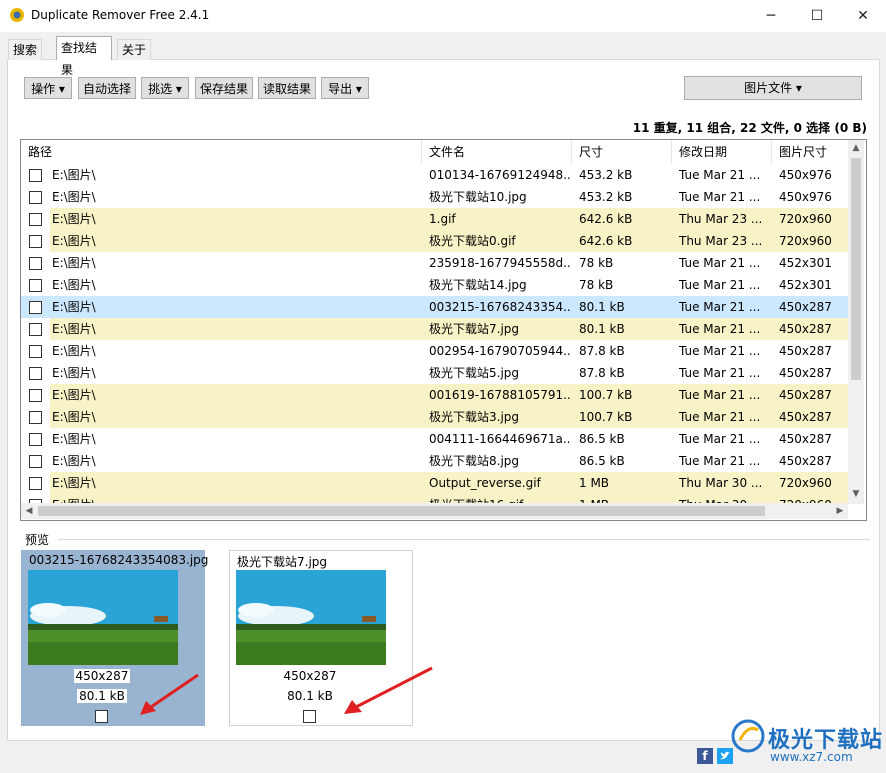 The width and height of the screenshot is (886, 773). What do you see at coordinates (856, 494) in the screenshot?
I see `scroll-down-icon: ▼` at bounding box center [856, 494].